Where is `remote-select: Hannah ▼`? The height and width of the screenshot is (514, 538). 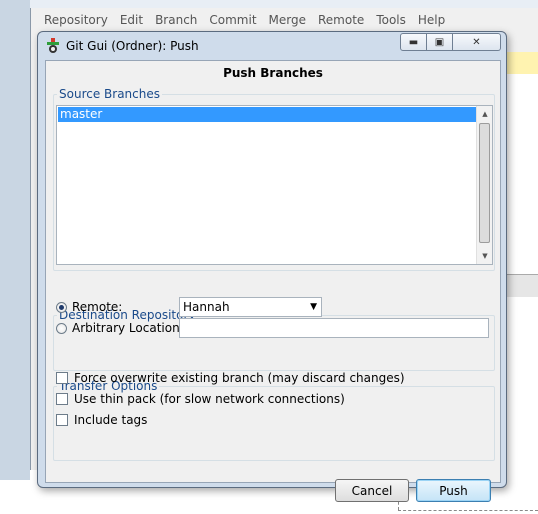 remote-select: Hannah ▼ is located at coordinates (250, 307).